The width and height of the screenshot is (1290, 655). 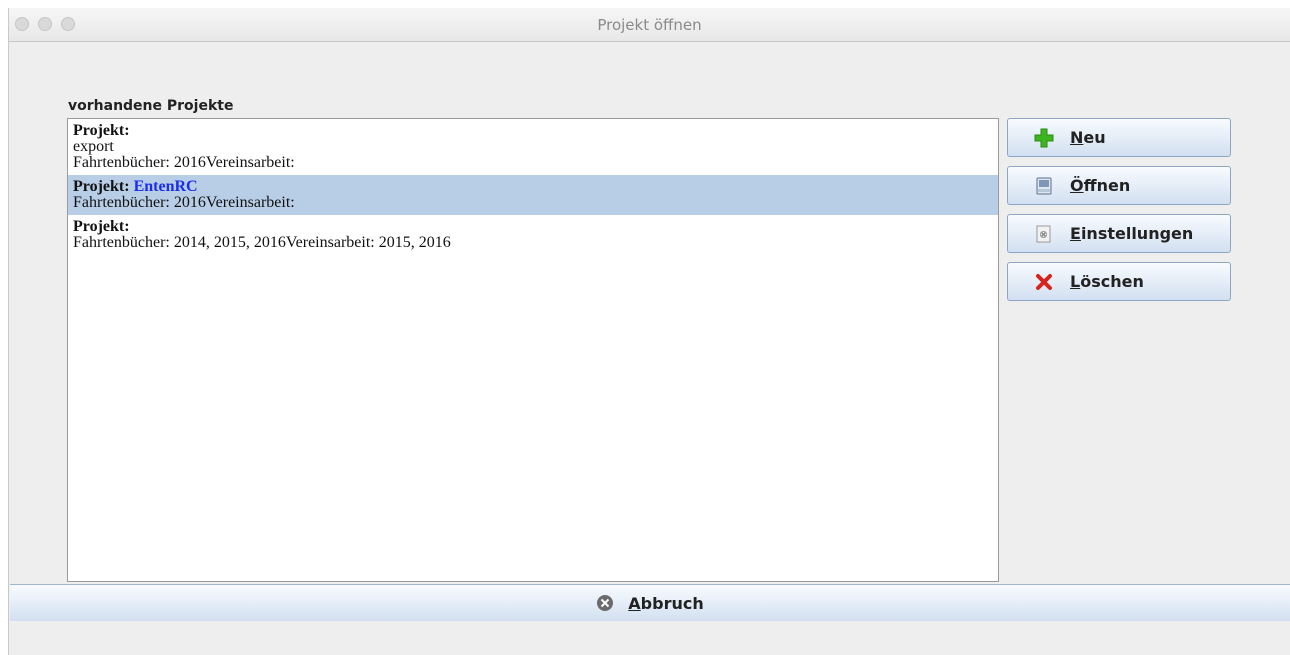 What do you see at coordinates (1077, 137) in the screenshot?
I see `new-button-mnemonic: N` at bounding box center [1077, 137].